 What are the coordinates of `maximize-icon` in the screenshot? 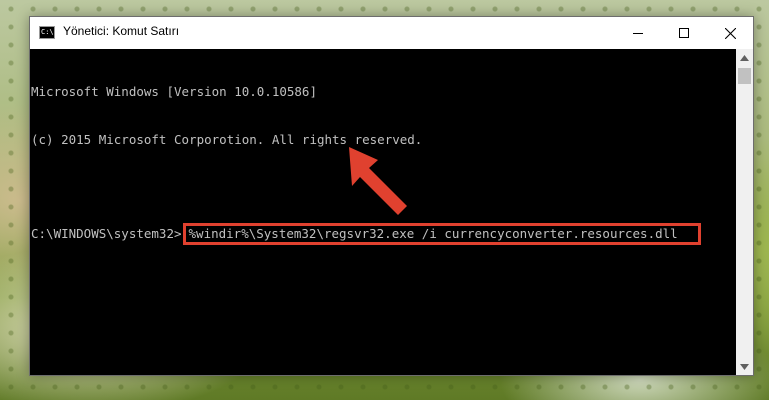 It's located at (684, 33).